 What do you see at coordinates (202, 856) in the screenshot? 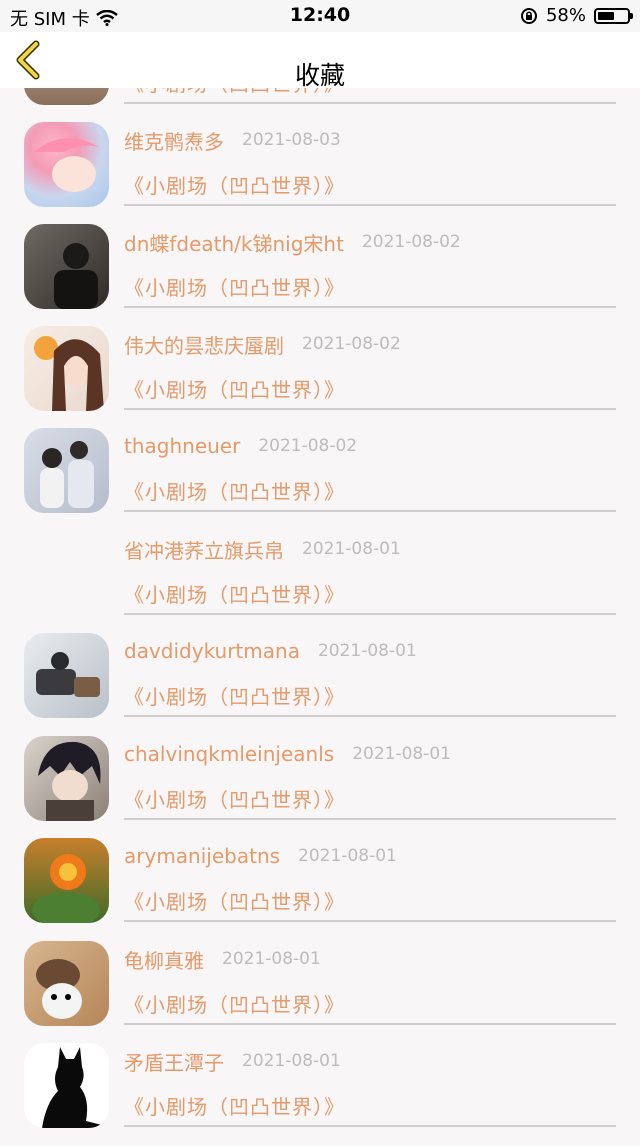
I see `user-name: arymanijebatns` at bounding box center [202, 856].